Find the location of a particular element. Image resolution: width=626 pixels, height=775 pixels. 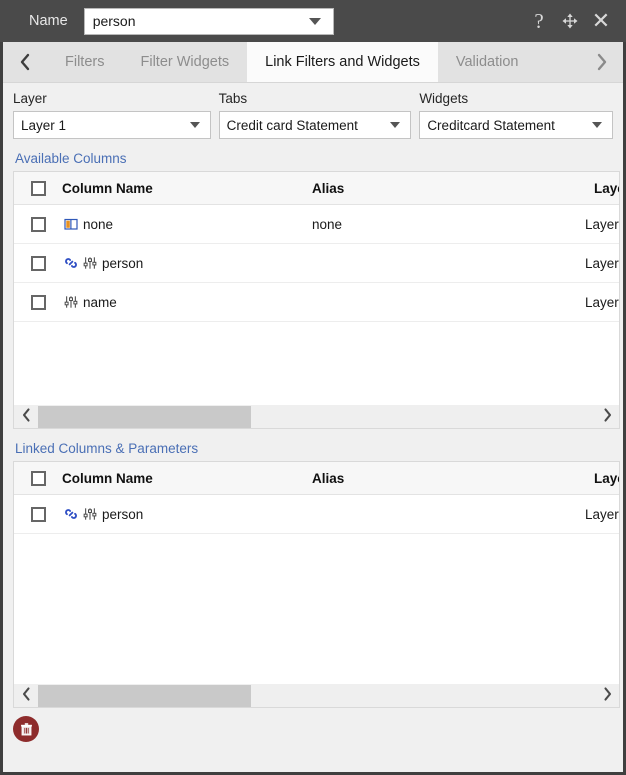

dialog-footer is located at coordinates (313, 740).